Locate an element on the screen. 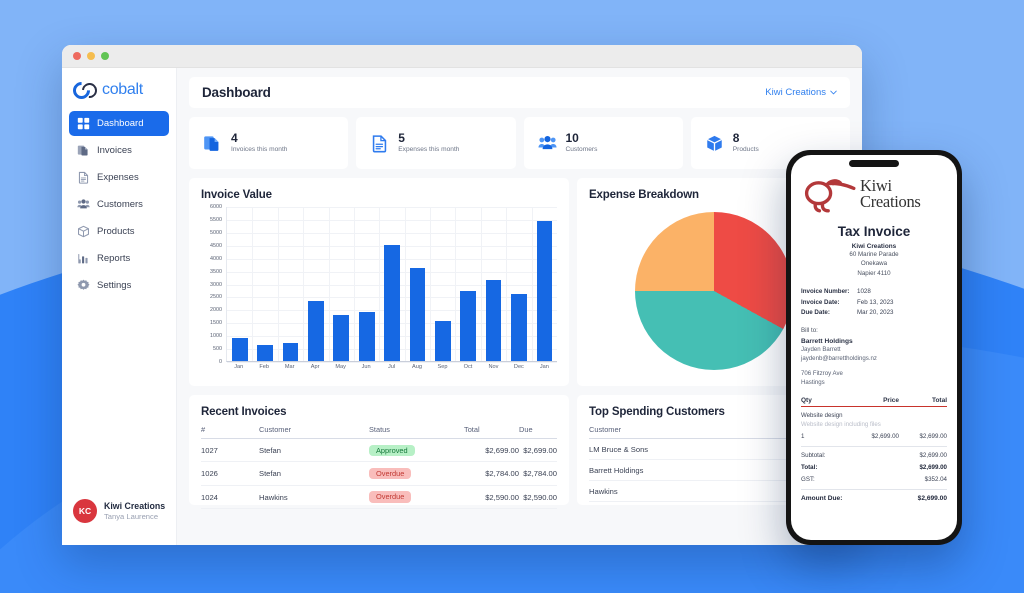  invoice-item-row: 1 $2,699.00 $2,699.00 is located at coordinates (874, 440).